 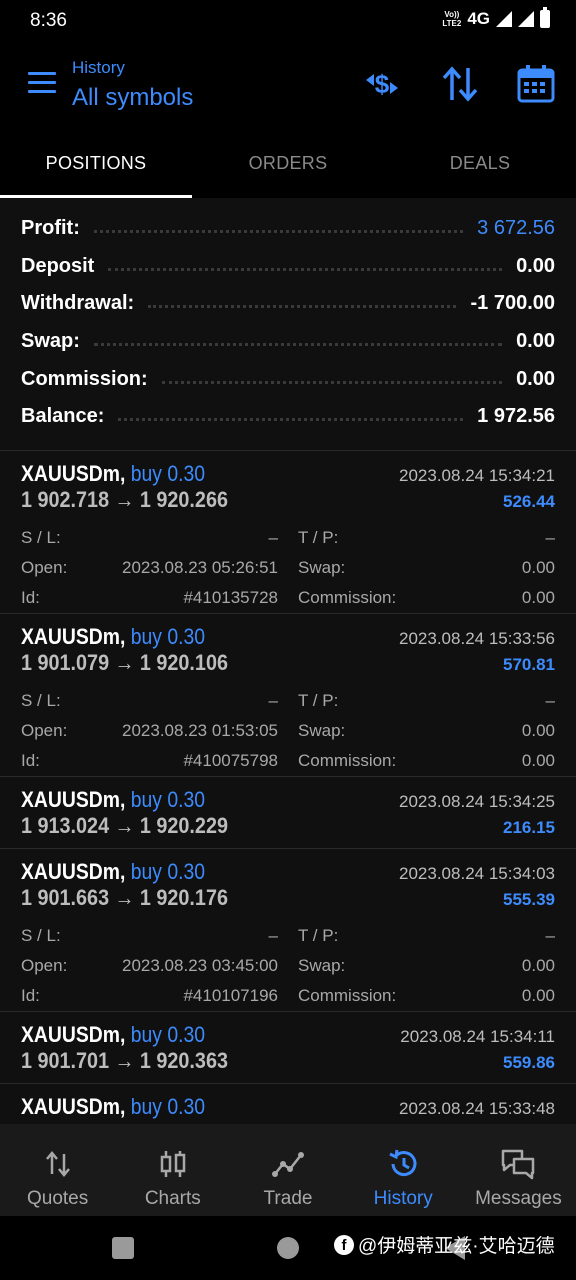 I want to click on bottom-nav: Quotes Charts Trade History Messages, so click(x=288, y=1170).